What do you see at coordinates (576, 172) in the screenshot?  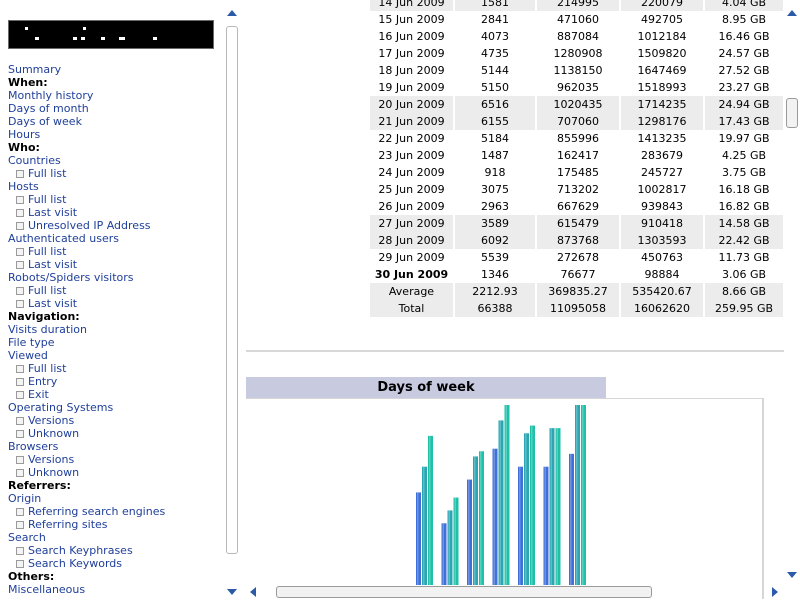 I see `table-row: 24 Jun 2009 918 175485 245727 3.75 GB` at bounding box center [576, 172].